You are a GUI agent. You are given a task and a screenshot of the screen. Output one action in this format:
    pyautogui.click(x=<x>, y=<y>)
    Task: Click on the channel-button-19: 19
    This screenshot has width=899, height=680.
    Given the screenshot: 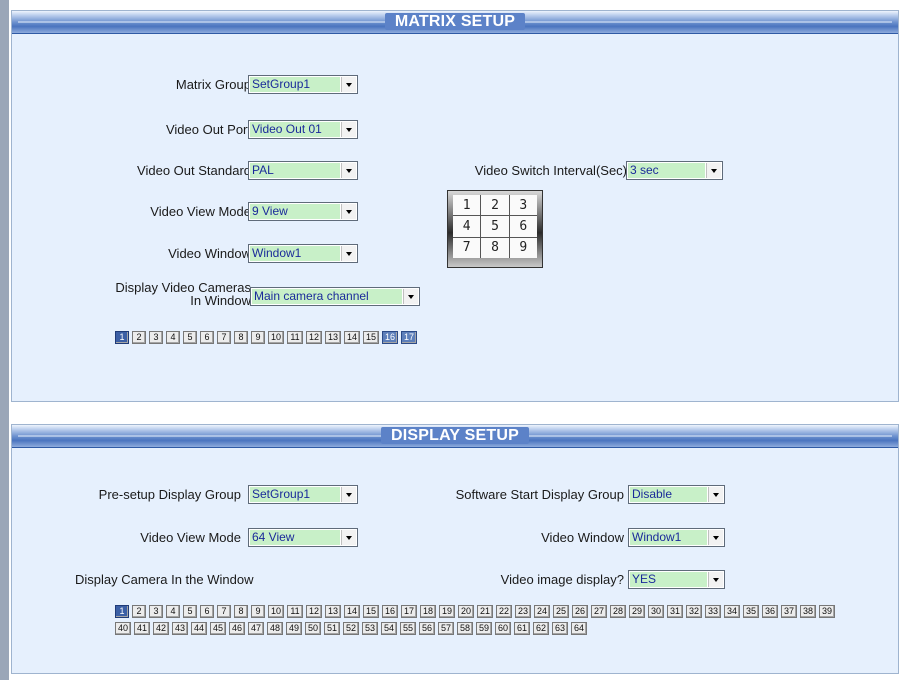 What is the action you would take?
    pyautogui.click(x=447, y=611)
    